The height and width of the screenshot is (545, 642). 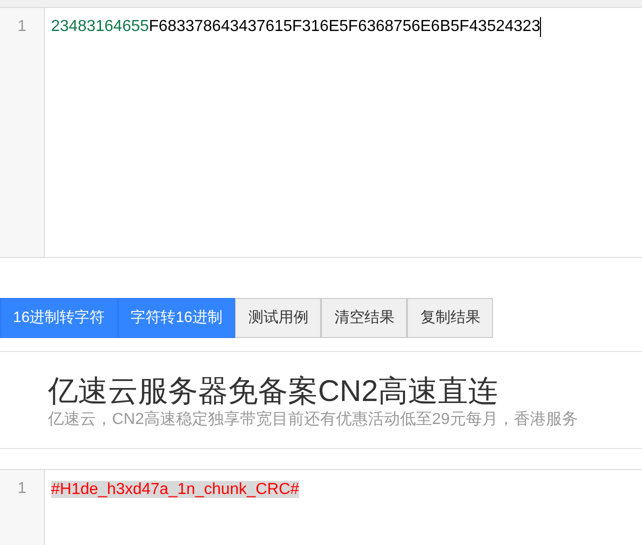 I want to click on action-button: 测试用例, so click(x=278, y=318).